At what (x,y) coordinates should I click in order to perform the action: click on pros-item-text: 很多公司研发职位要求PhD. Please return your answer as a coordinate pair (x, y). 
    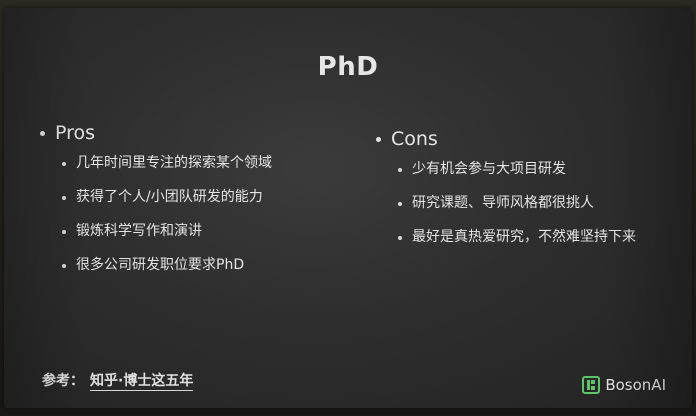
    Looking at the image, I should click on (160, 265).